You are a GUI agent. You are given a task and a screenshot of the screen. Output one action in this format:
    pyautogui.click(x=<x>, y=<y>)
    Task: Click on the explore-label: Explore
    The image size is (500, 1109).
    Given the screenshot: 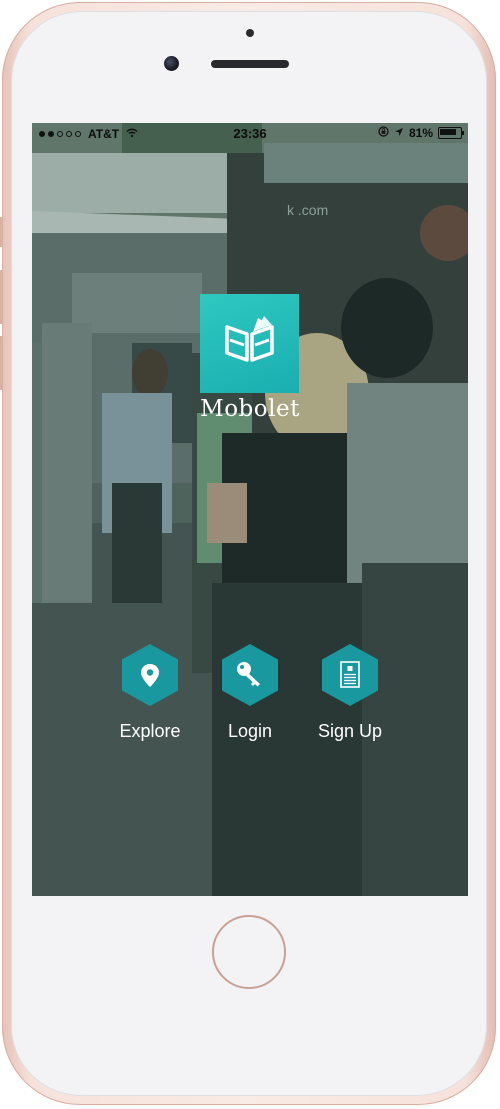 What is the action you would take?
    pyautogui.click(x=150, y=731)
    